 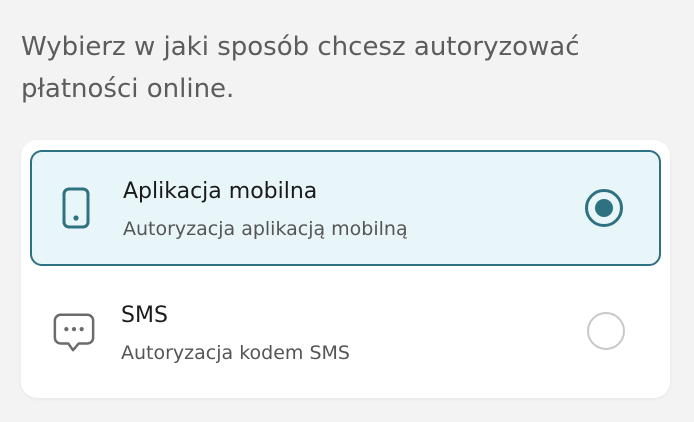 I want to click on option-subtitle: Autoryzacja aplikacją mobilną, so click(x=265, y=229).